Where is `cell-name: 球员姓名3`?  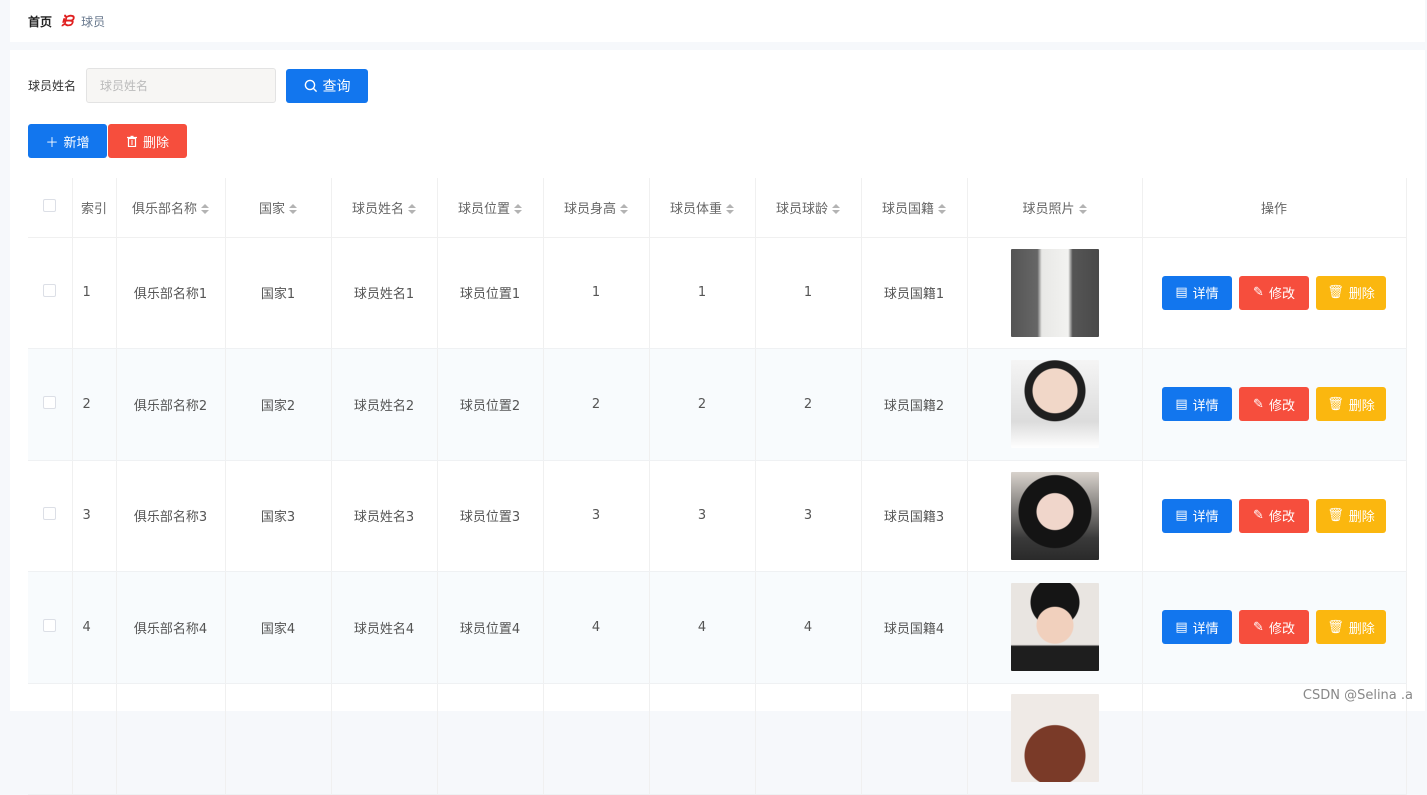 cell-name: 球员姓名3 is located at coordinates (384, 516).